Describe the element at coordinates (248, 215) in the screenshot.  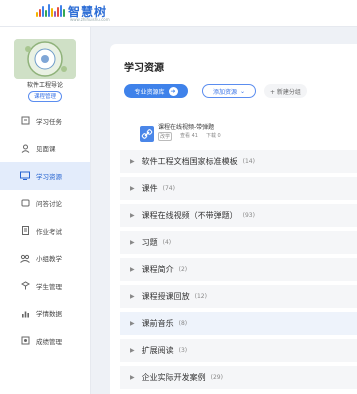
I see `folder-count: (93)` at that location.